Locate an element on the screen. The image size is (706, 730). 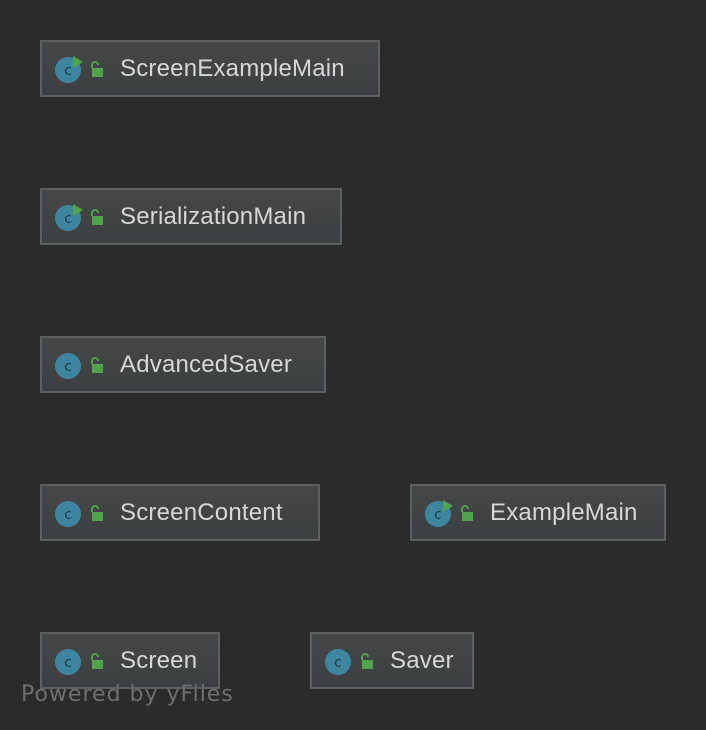
class-node-screen-example-main: c ScreenExampleMain is located at coordinates (210, 68).